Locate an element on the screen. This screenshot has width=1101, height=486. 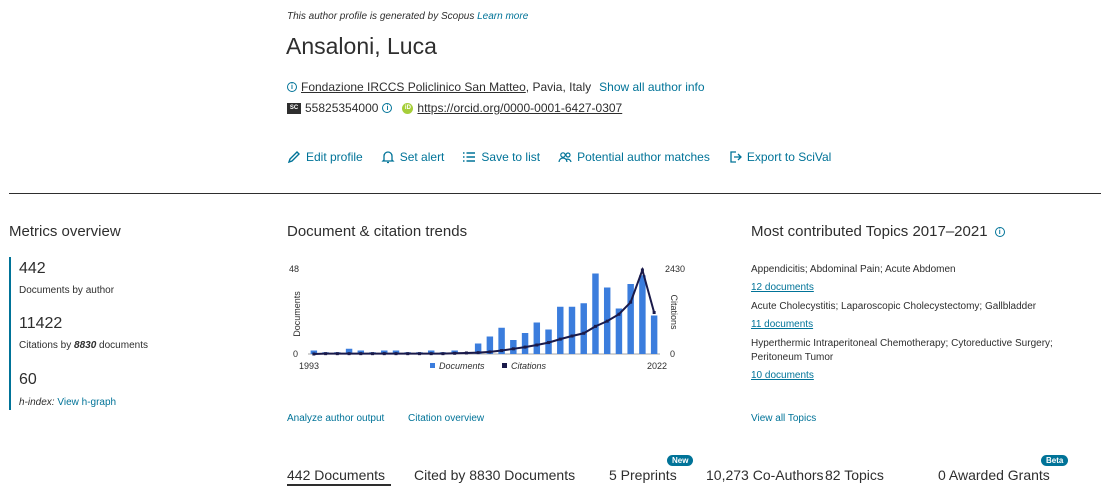
affiliation-link: Fondazione IRCCS Policlinico San Matteo is located at coordinates (413, 87).